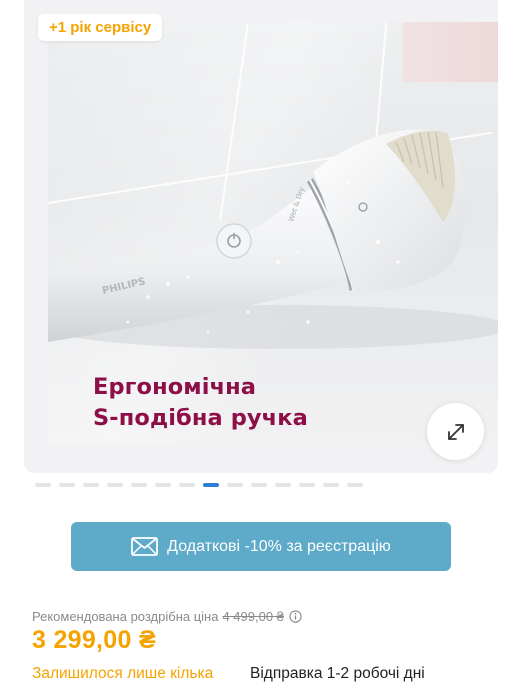 The image size is (522, 699). What do you see at coordinates (279, 546) in the screenshot?
I see `promo-label: Додаткові -10% за реєстрацію` at bounding box center [279, 546].